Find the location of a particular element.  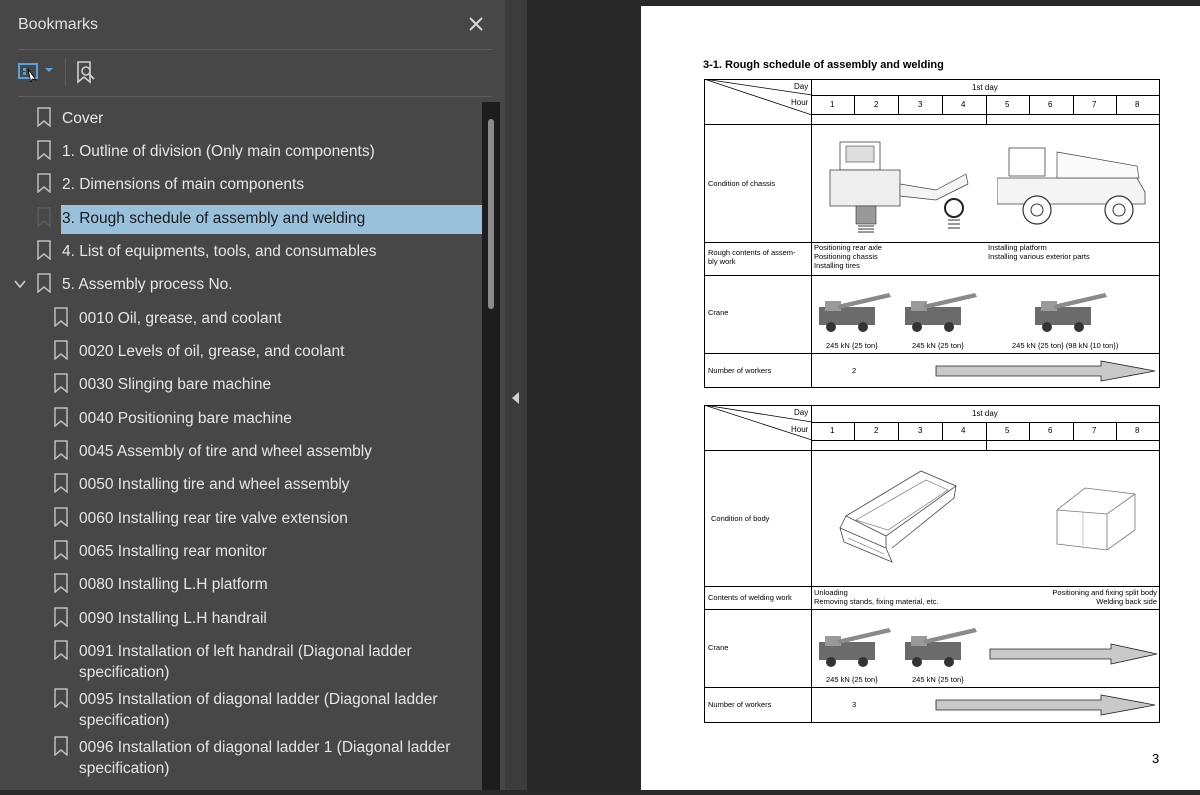

assembly-text: Installing various exterior parts is located at coordinates (1039, 256).